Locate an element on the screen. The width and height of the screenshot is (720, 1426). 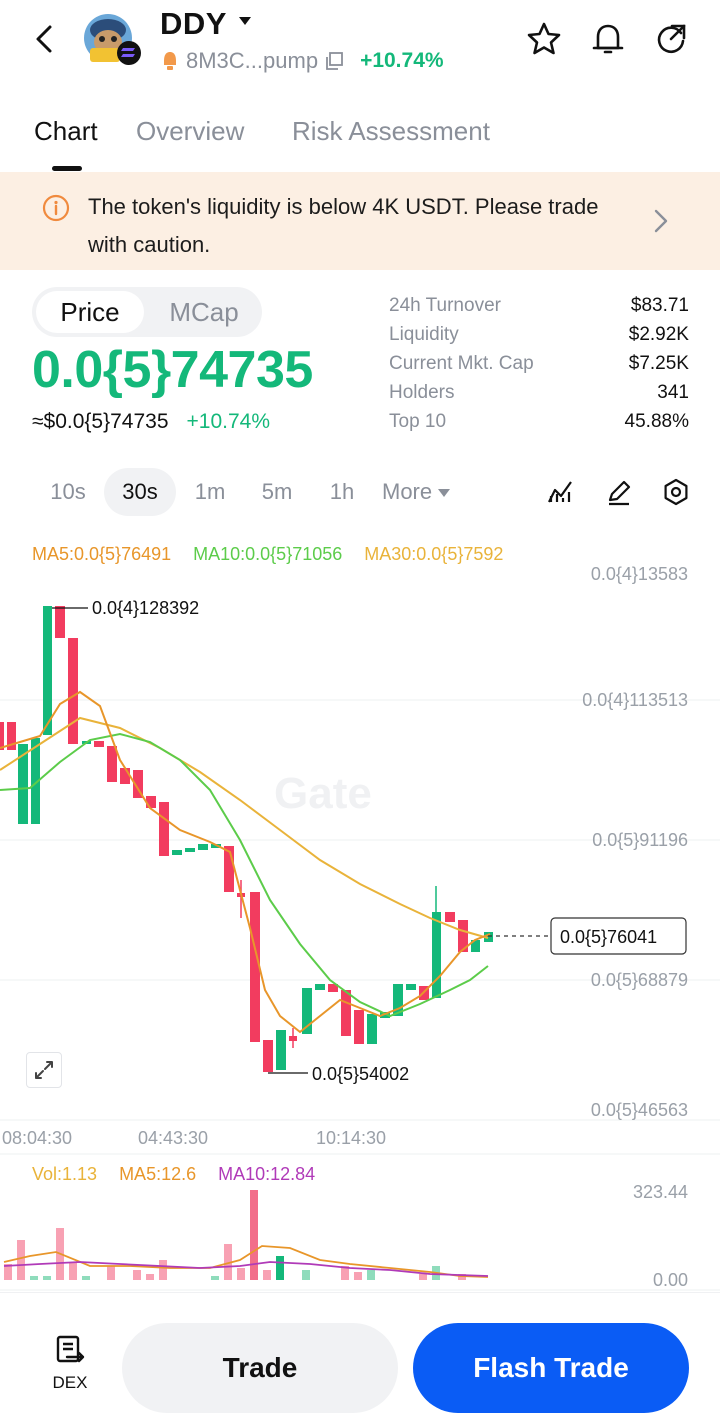
bottom-action-bar: DEX Trade Flash Trade is located at coordinates (360, 1359).